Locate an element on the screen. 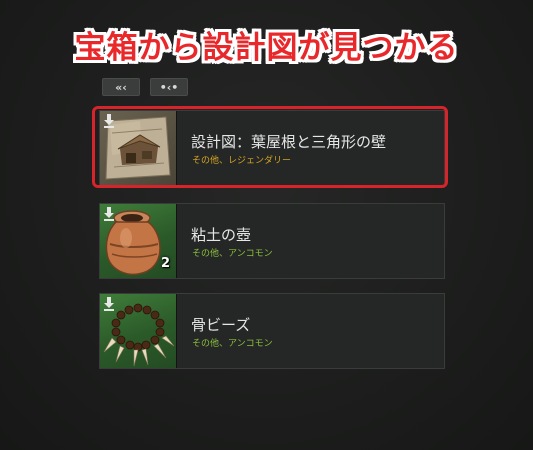 This screenshot has height=450, width=533. annotation-headline: 宝箱から設計図が見つかる is located at coordinates (266, 48).